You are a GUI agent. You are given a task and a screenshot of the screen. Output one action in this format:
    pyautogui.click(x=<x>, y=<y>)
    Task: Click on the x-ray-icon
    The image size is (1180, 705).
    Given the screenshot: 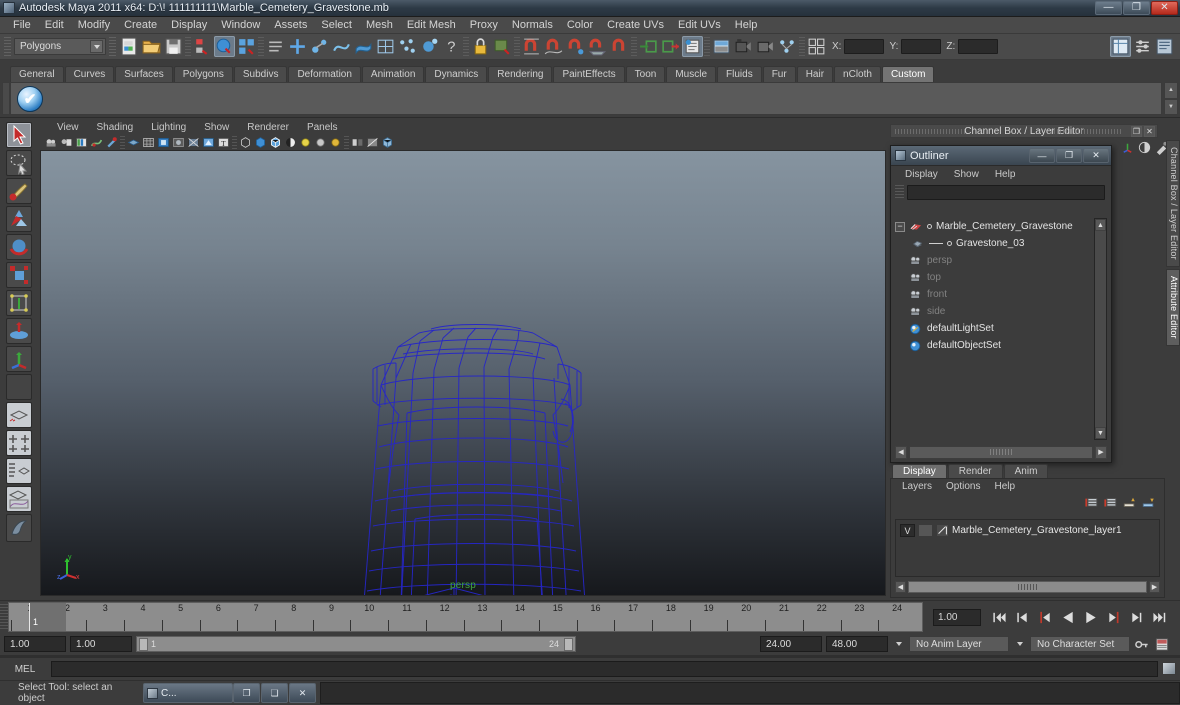 What is the action you would take?
    pyautogui.click(x=208, y=142)
    